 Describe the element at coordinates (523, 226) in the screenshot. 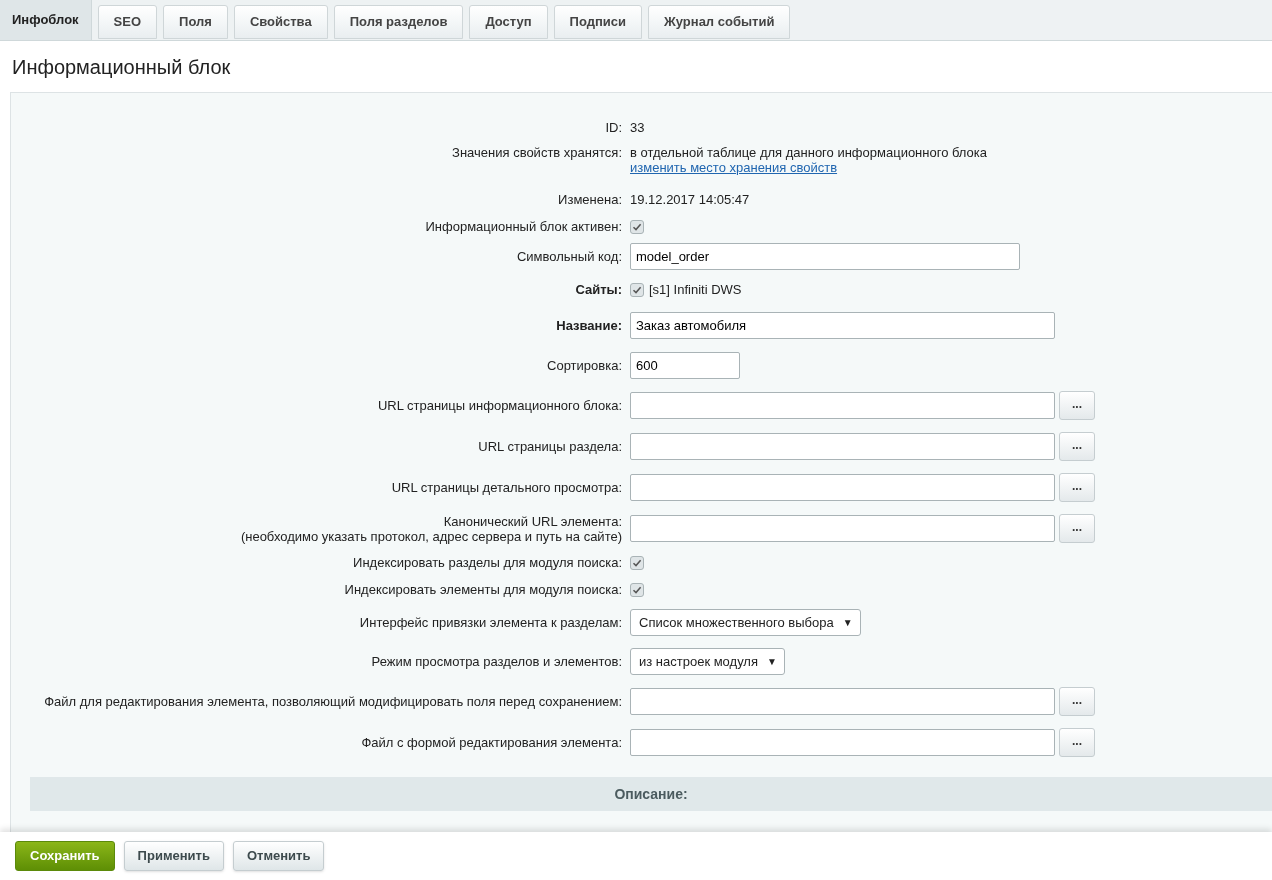

I see `field-label: Информационный блок активен:` at that location.